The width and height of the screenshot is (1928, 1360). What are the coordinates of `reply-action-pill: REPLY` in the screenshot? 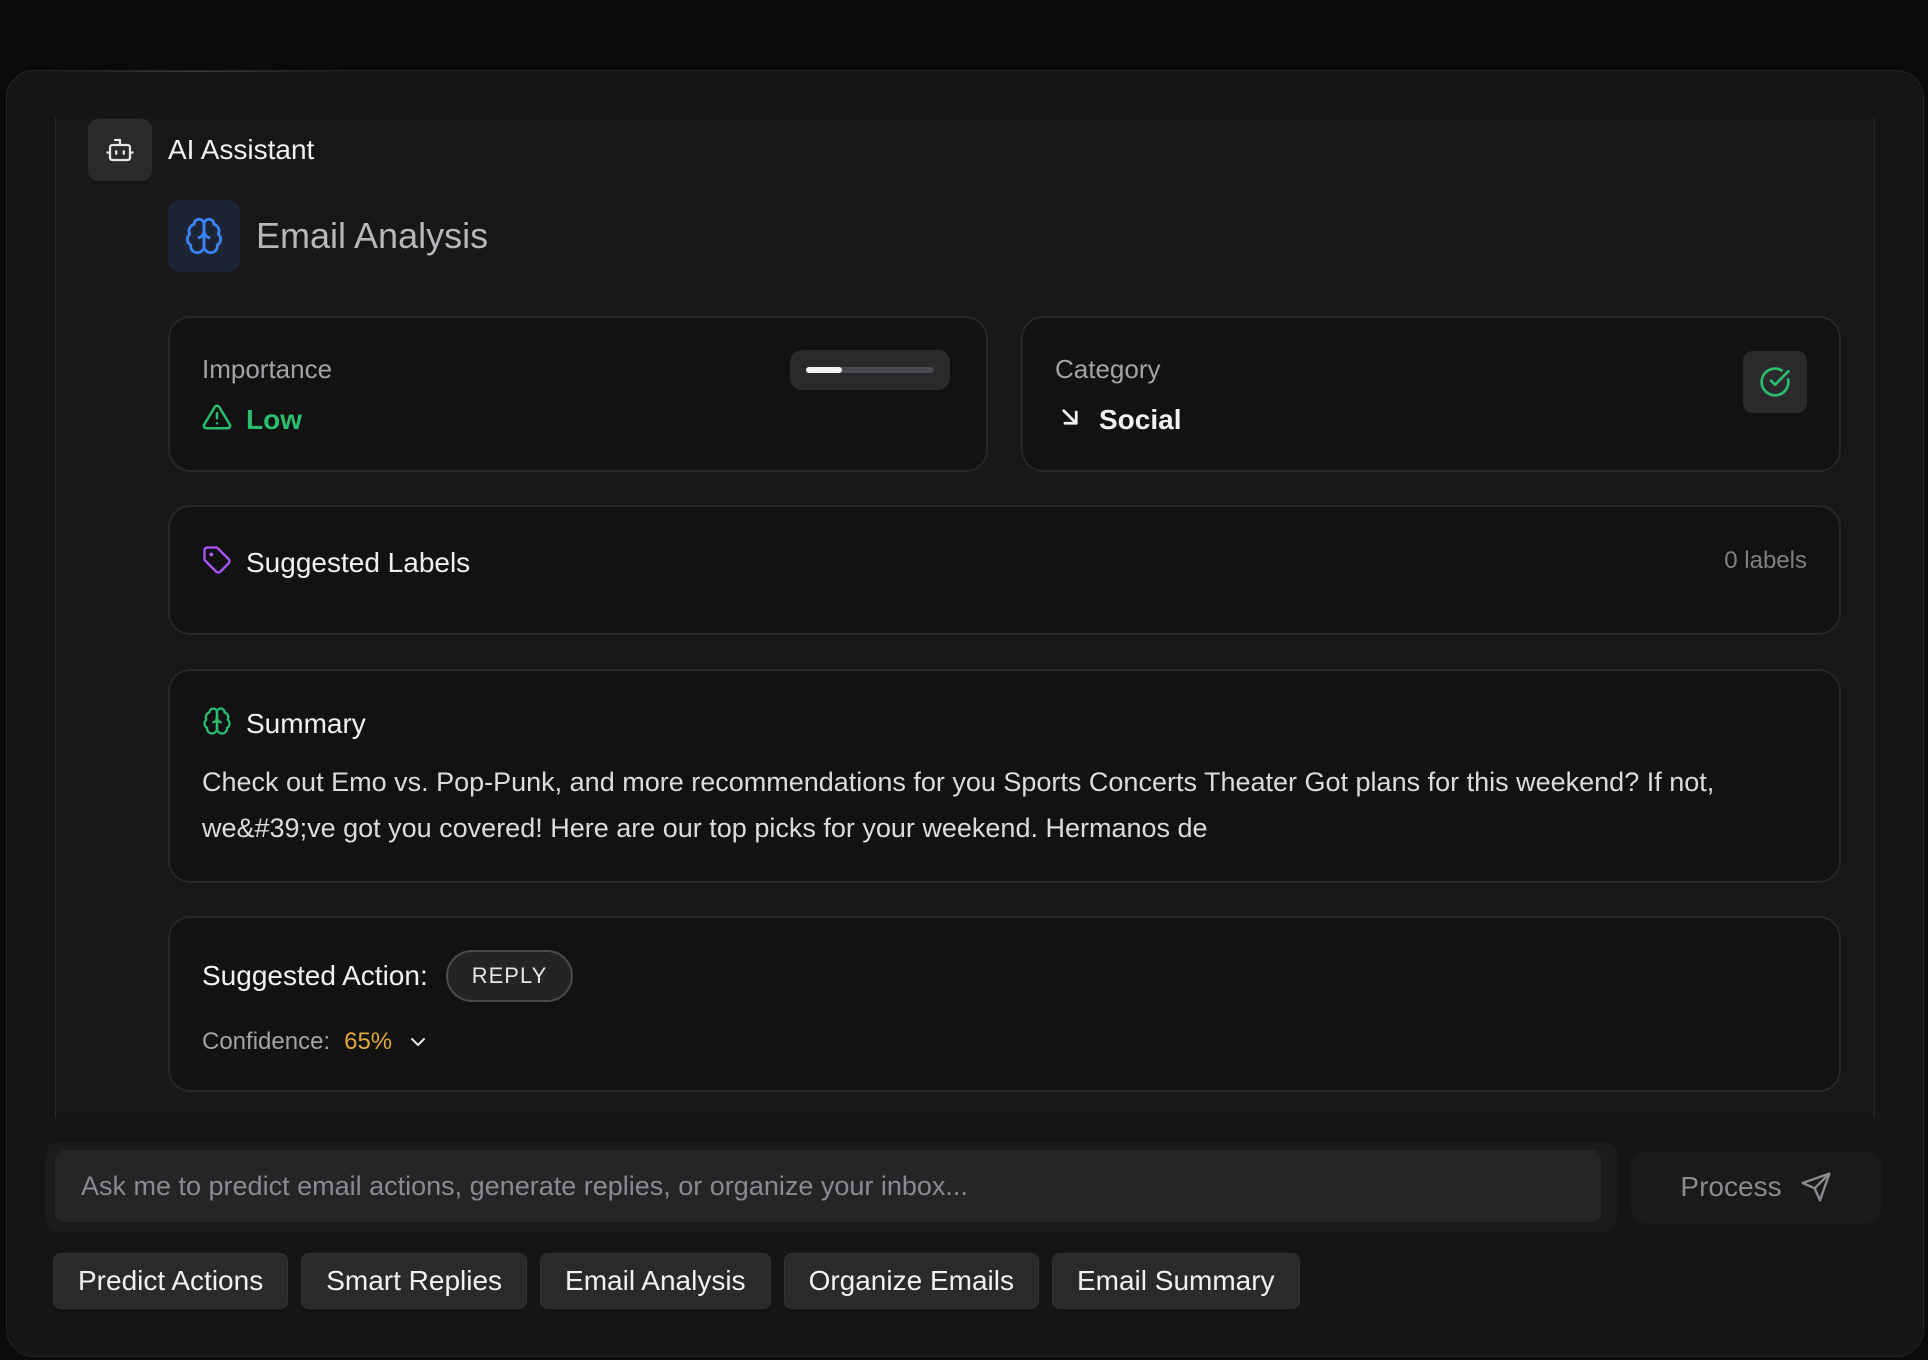 It's located at (509, 976).